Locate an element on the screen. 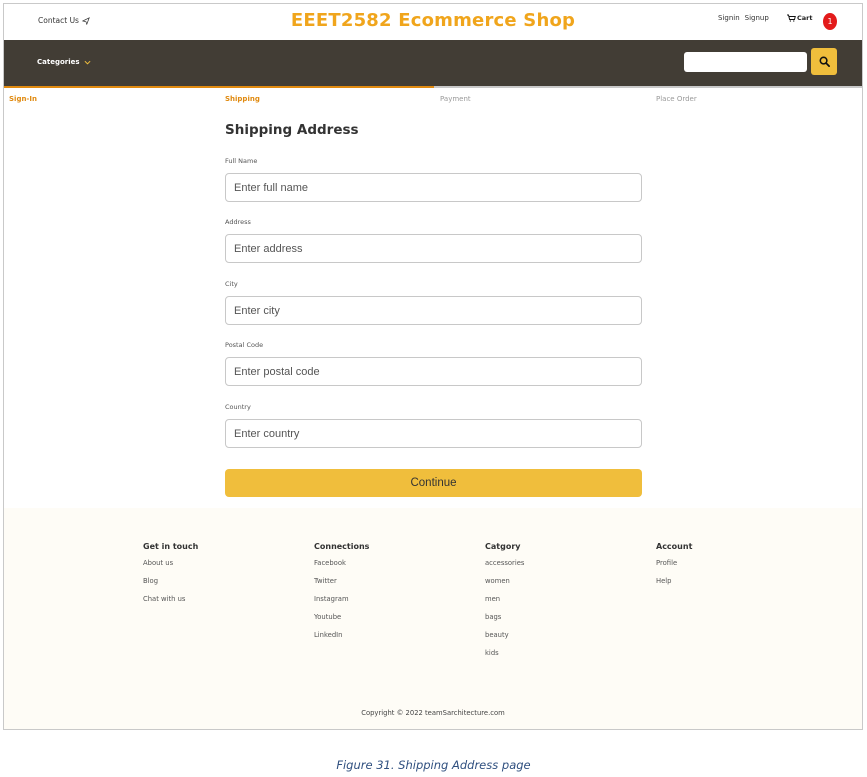 The width and height of the screenshot is (867, 777). steps-progress is located at coordinates (219, 87).